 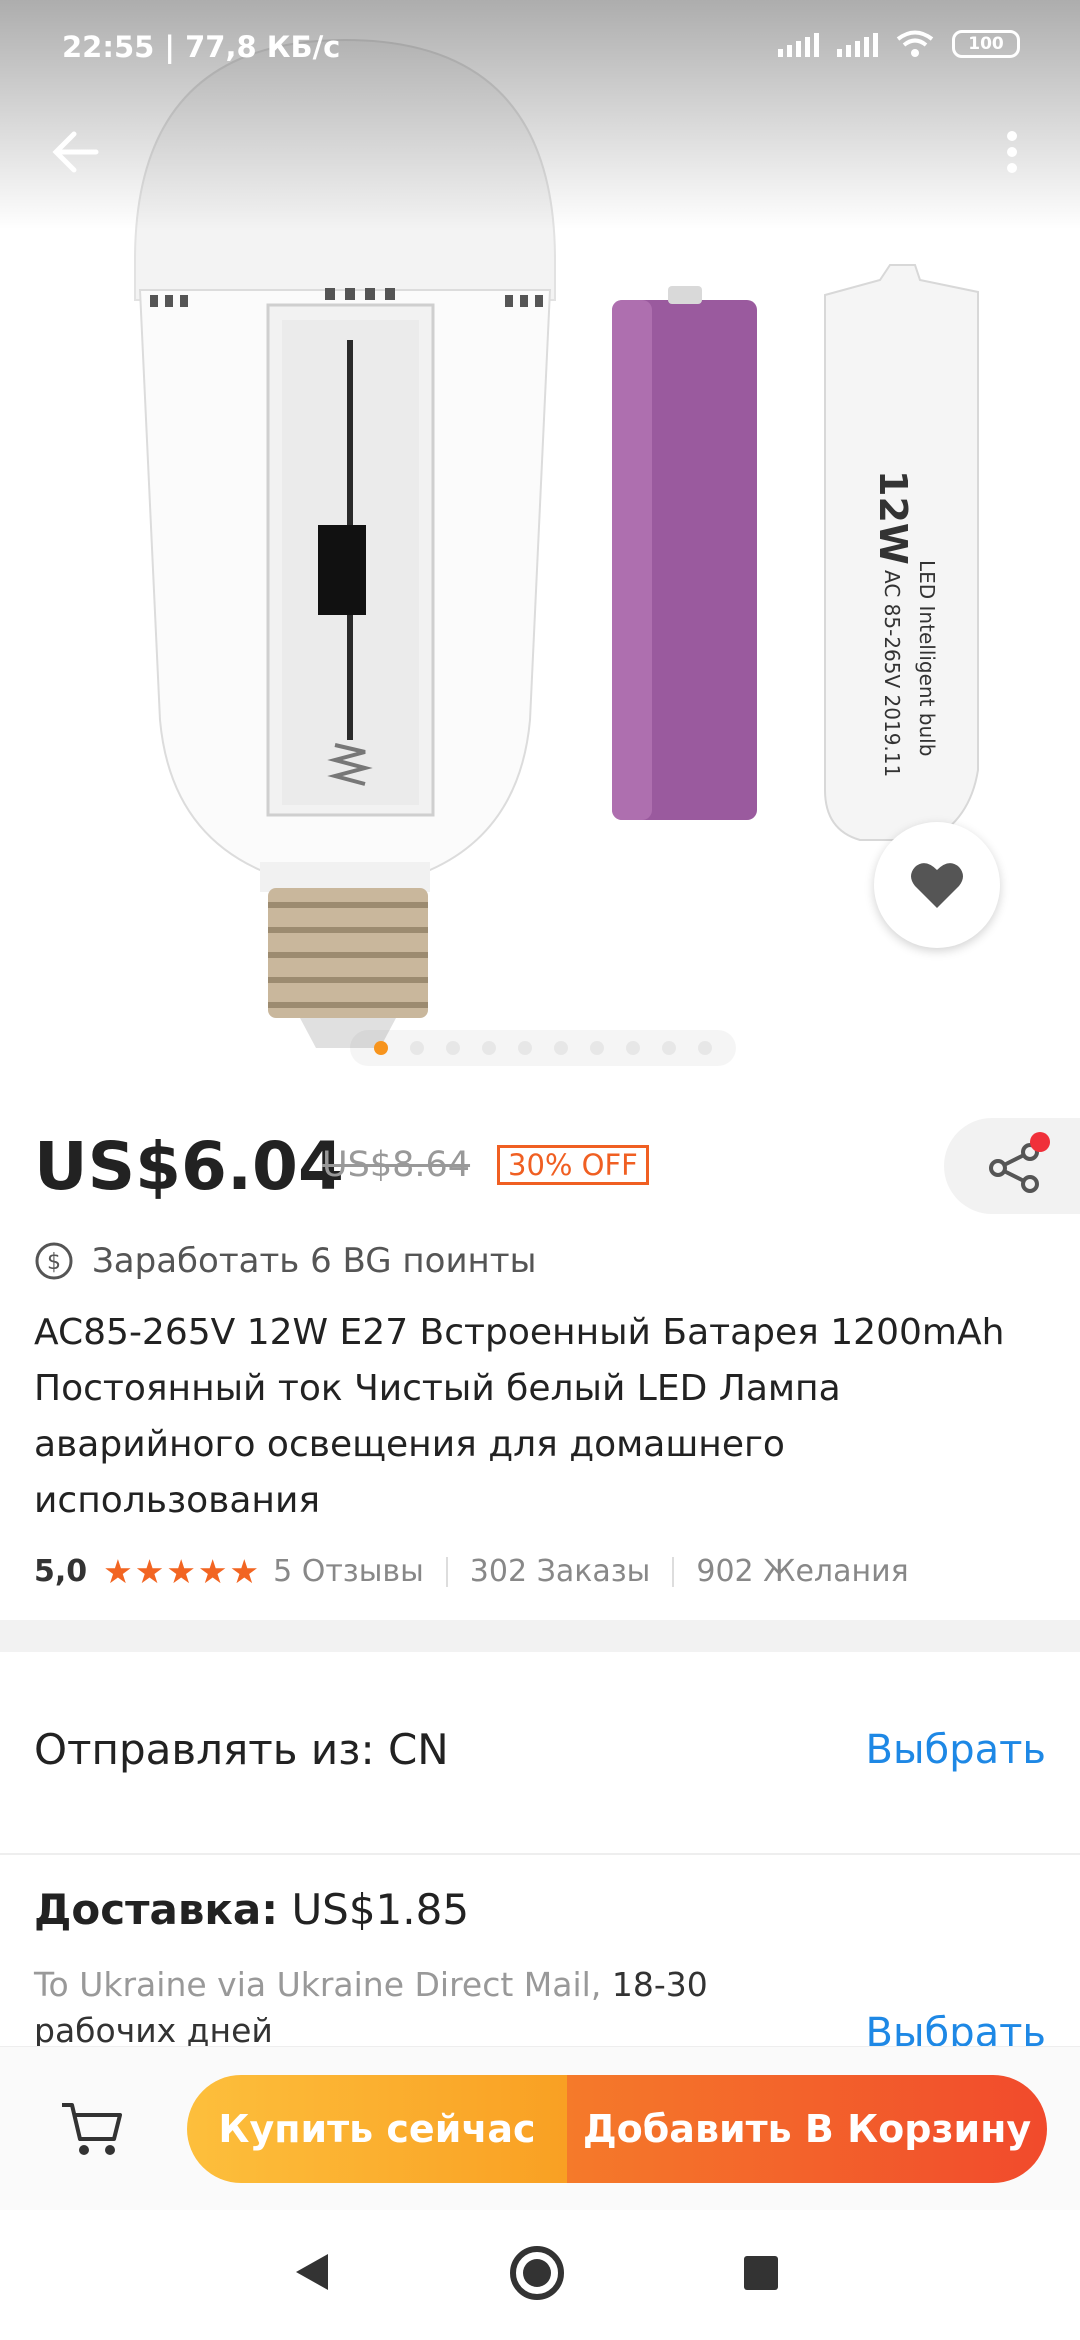 What do you see at coordinates (915, 43) in the screenshot?
I see `wifi-icon` at bounding box center [915, 43].